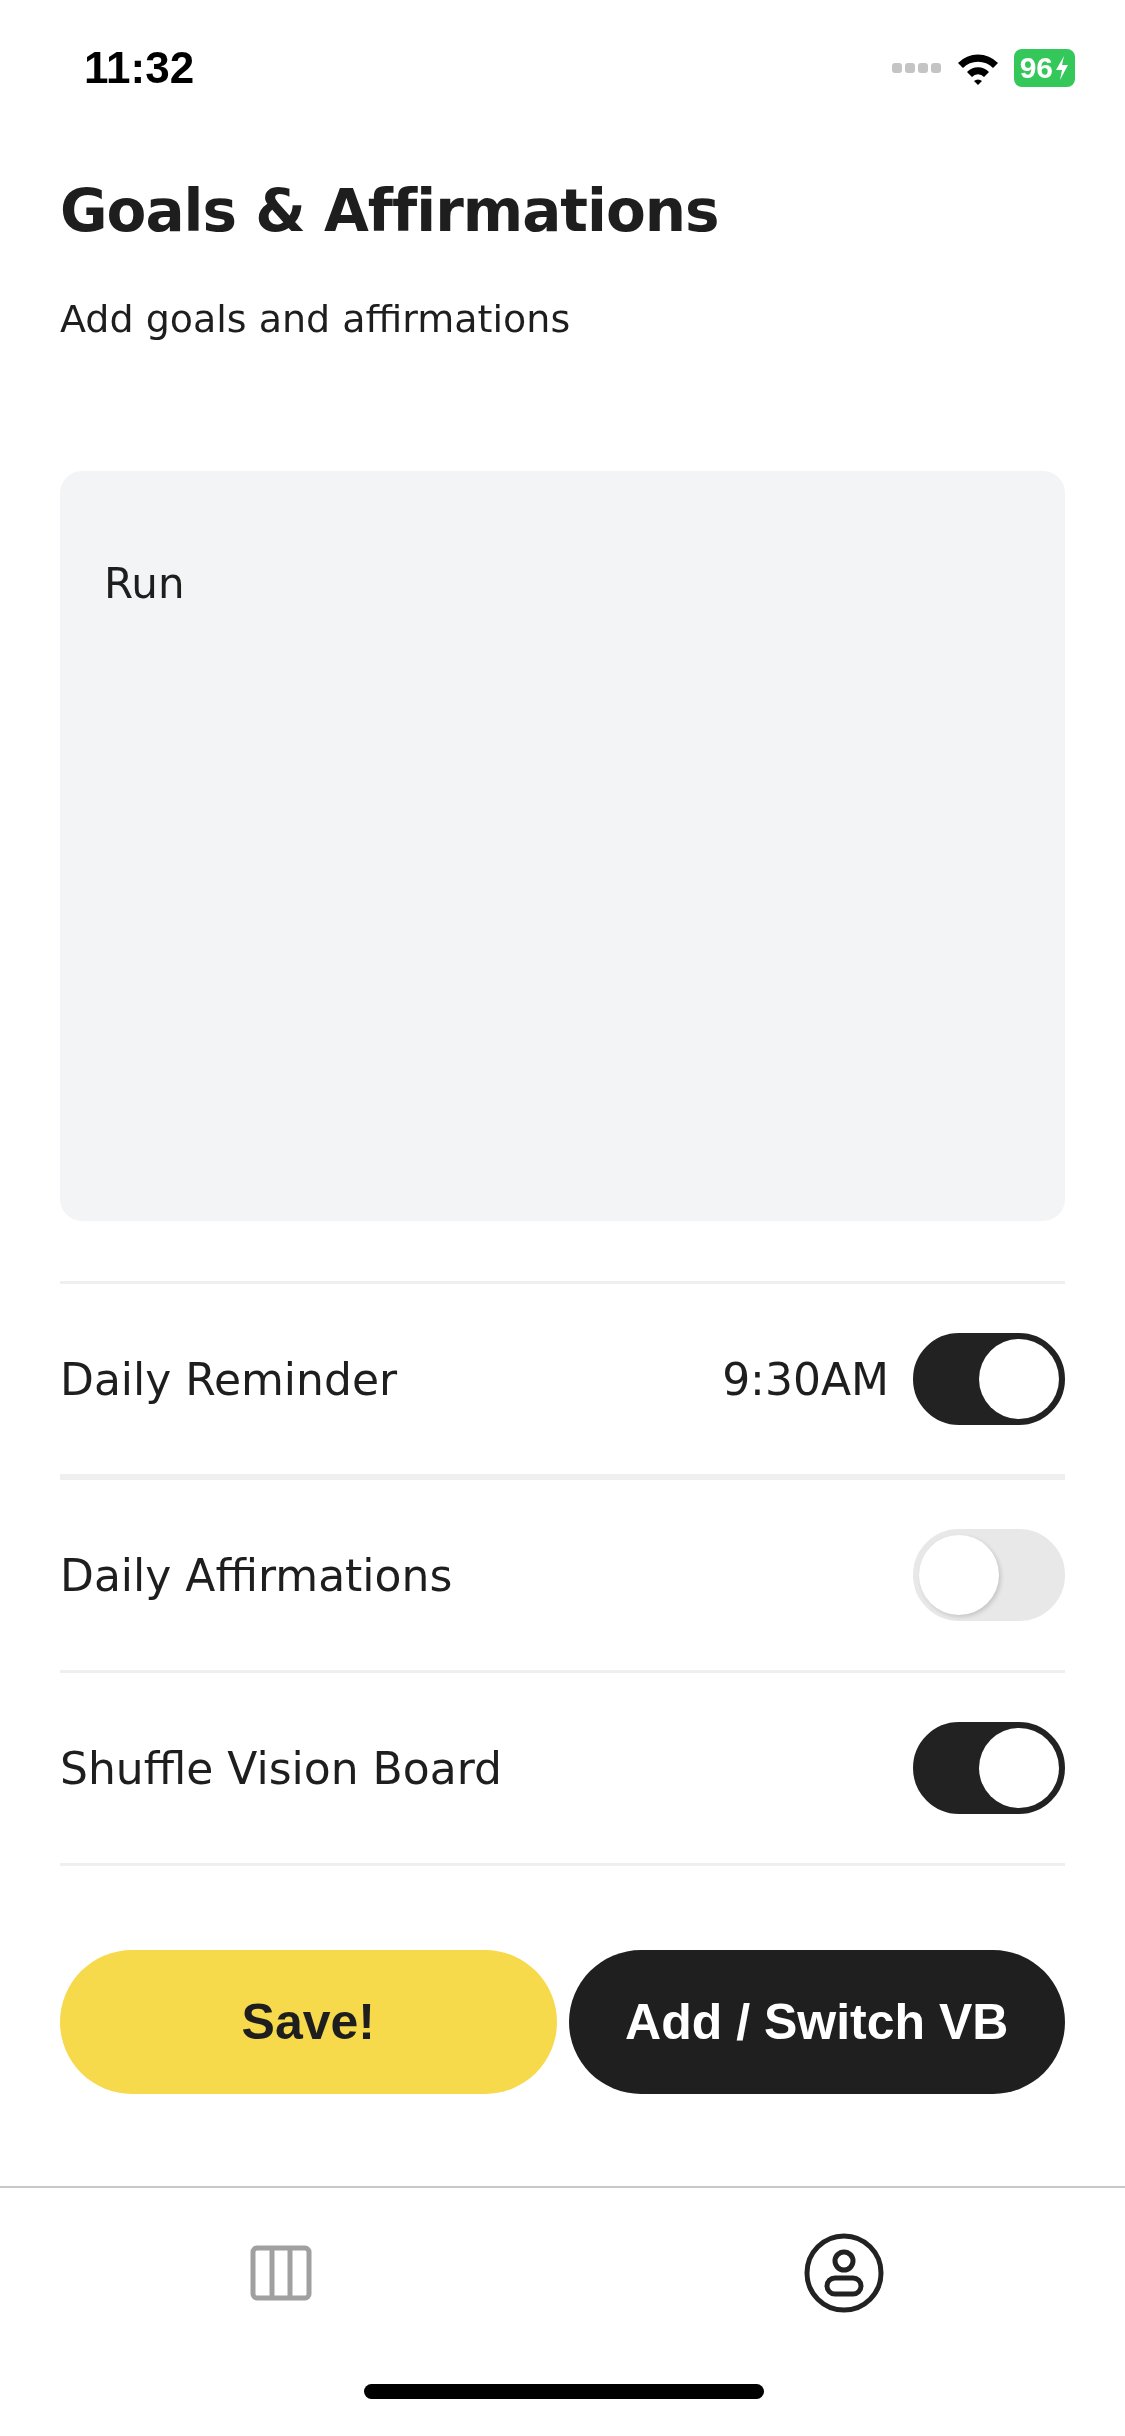 This screenshot has width=1125, height=2436. What do you see at coordinates (316, 319) in the screenshot?
I see `subtitle: Add goals and affirmations` at bounding box center [316, 319].